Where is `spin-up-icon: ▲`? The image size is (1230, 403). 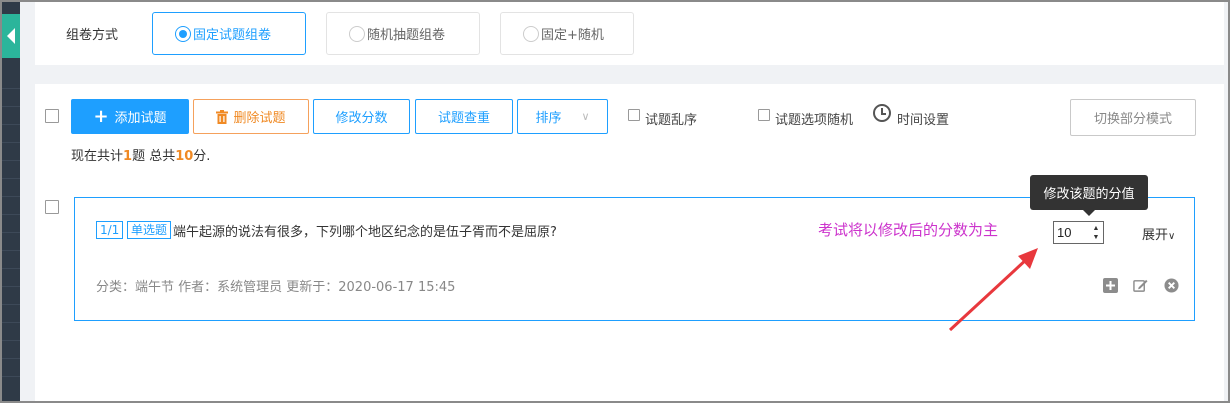
spin-up-icon: ▲ is located at coordinates (1096, 228).